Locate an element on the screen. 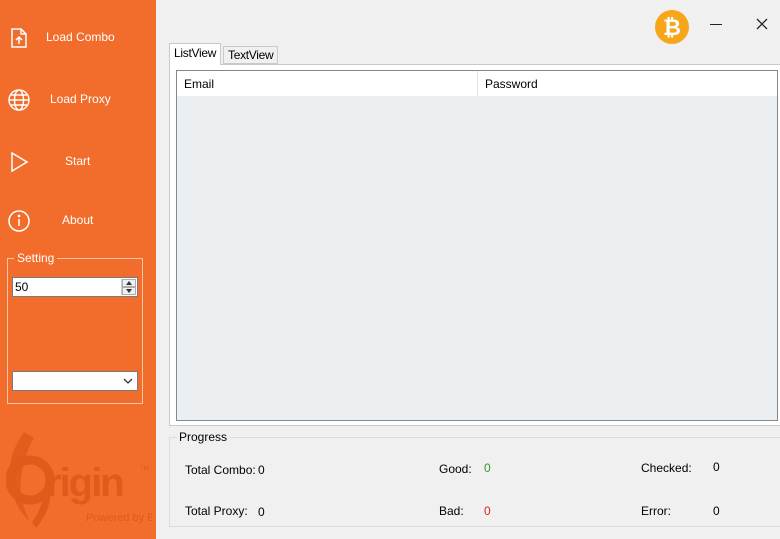 Image resolution: width=780 pixels, height=539 pixels. close-icon is located at coordinates (762, 24).